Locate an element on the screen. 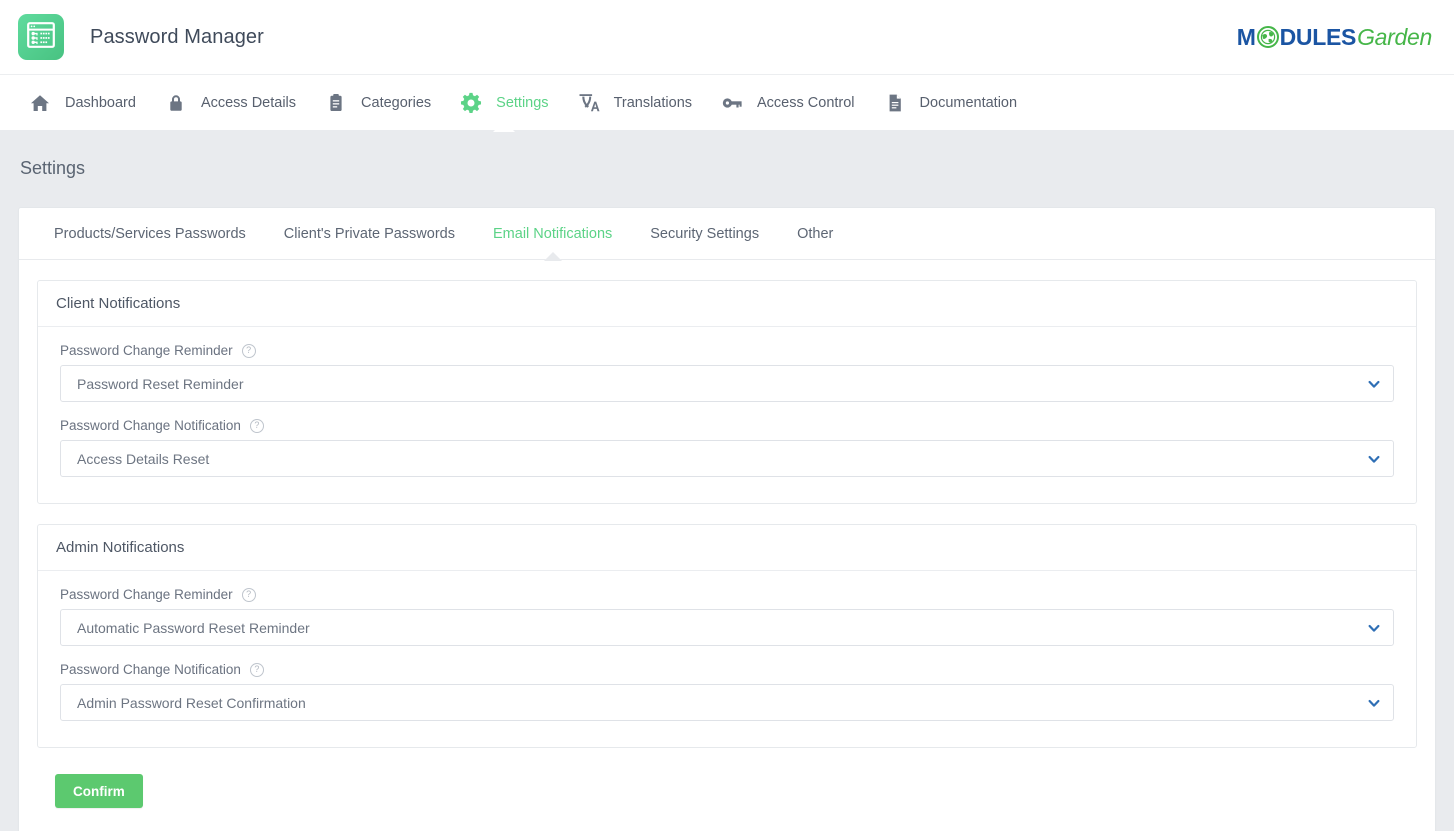 The image size is (1454, 831). nav-item-access-details: Access Details is located at coordinates (230, 103).